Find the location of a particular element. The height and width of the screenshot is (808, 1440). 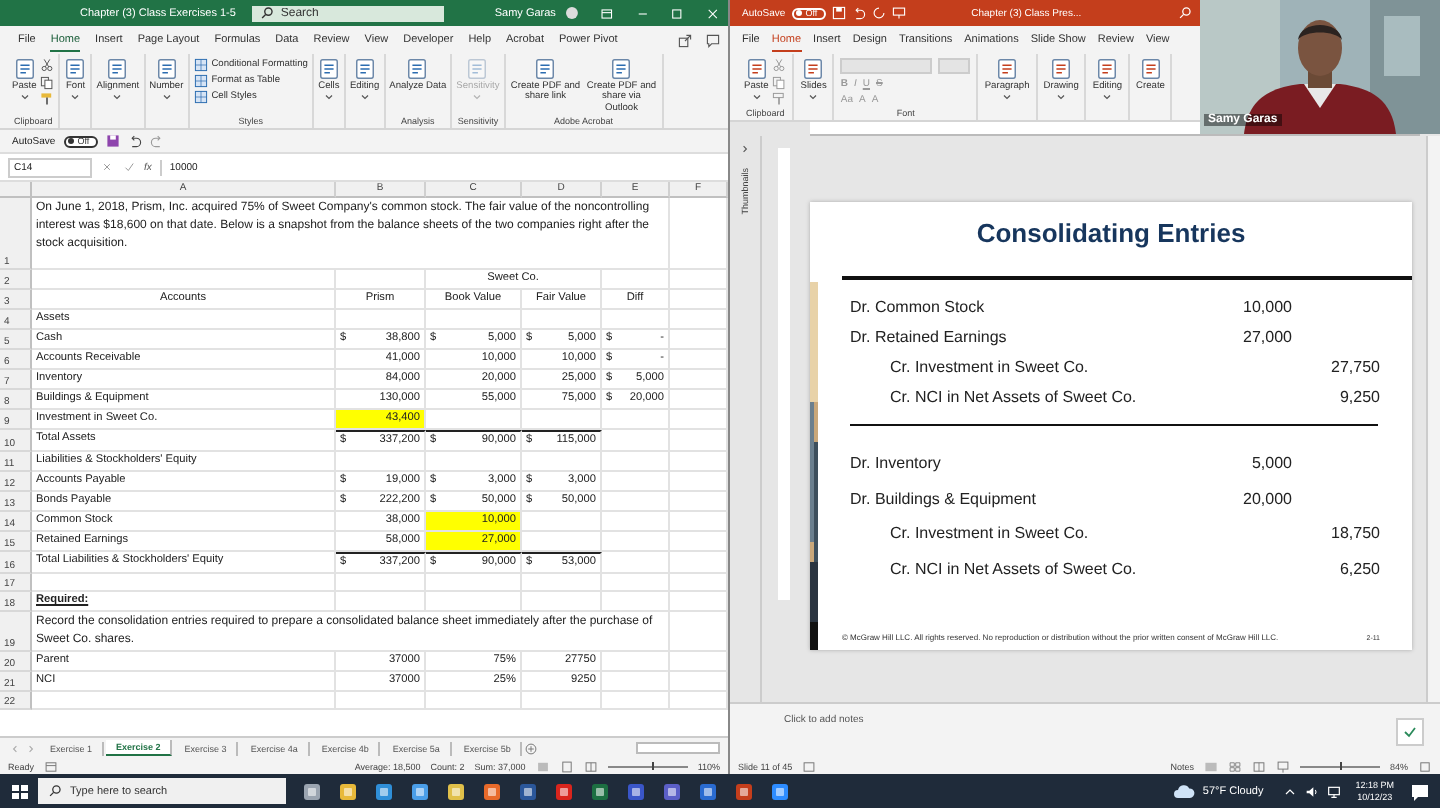

slideshow-icon is located at coordinates (1282, 766).